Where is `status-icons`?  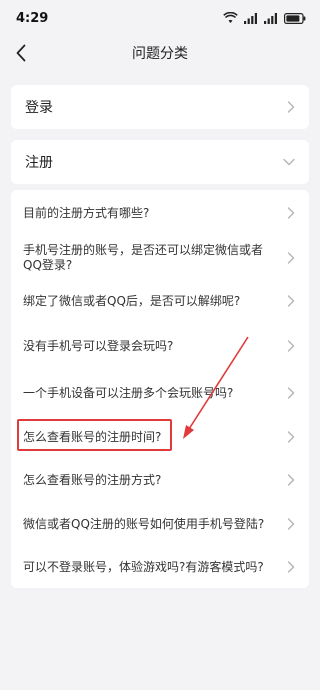 status-icons is located at coordinates (264, 18).